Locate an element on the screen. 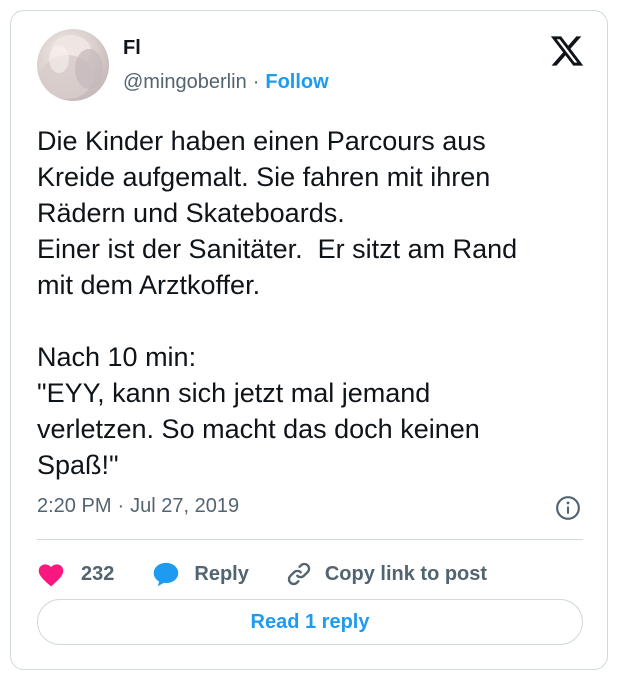  copy-link-button: Copy link to post is located at coordinates (386, 574).